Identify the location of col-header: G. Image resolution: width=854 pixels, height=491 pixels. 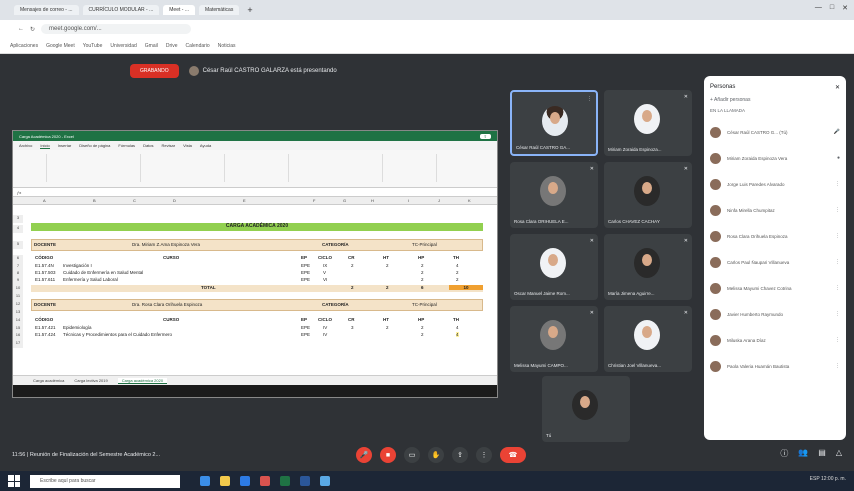
(345, 200).